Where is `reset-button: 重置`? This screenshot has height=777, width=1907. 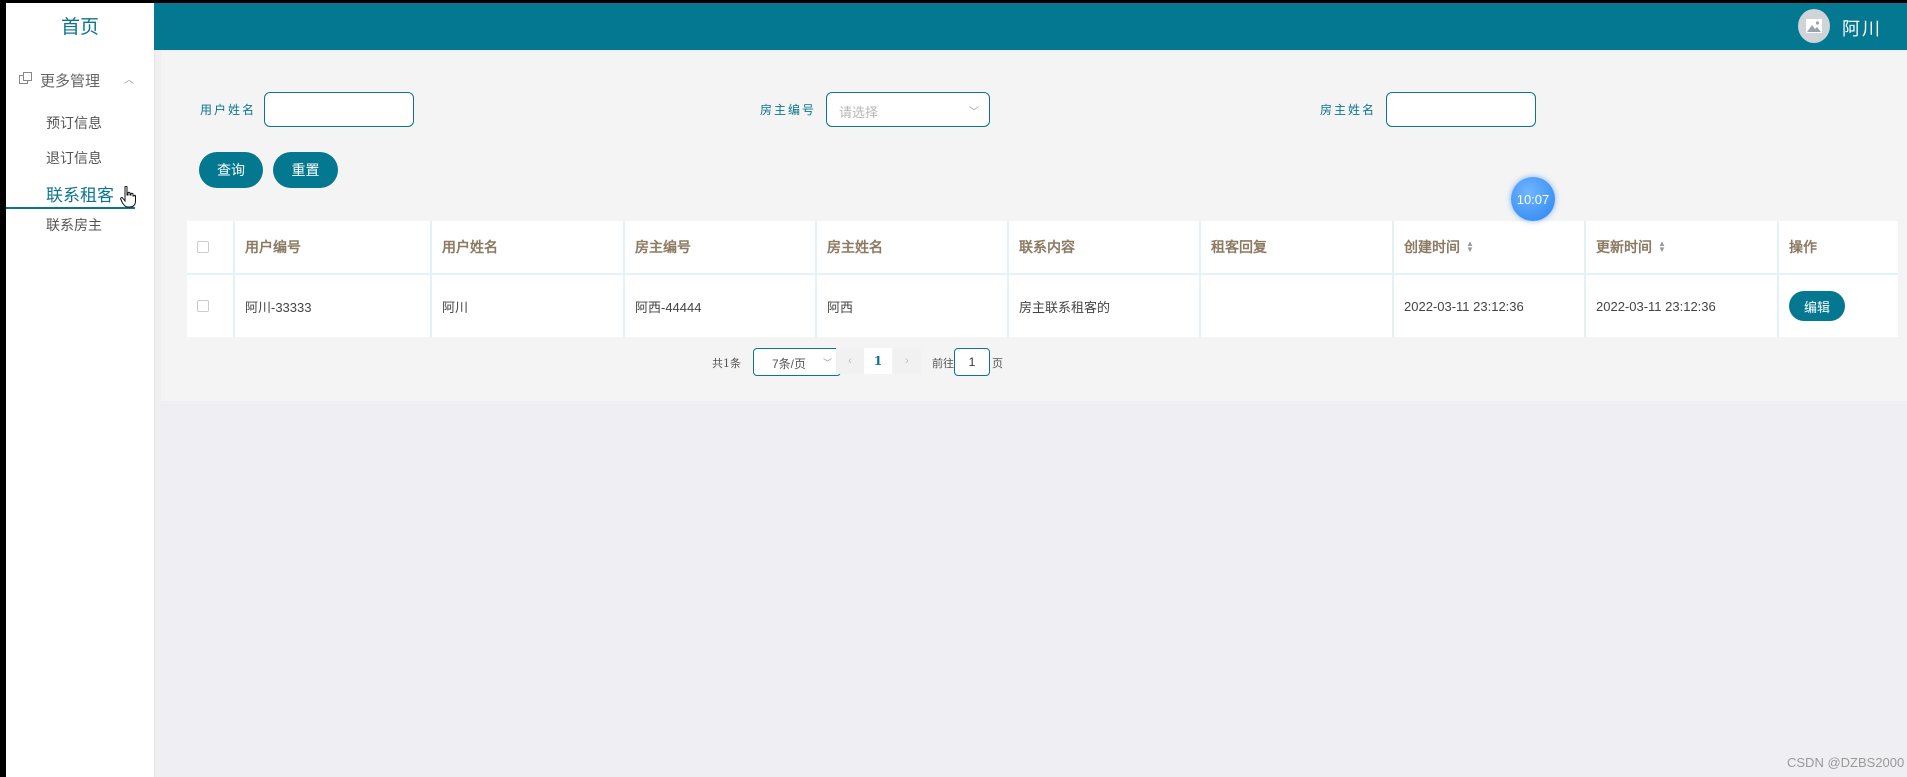
reset-button: 重置 is located at coordinates (305, 170).